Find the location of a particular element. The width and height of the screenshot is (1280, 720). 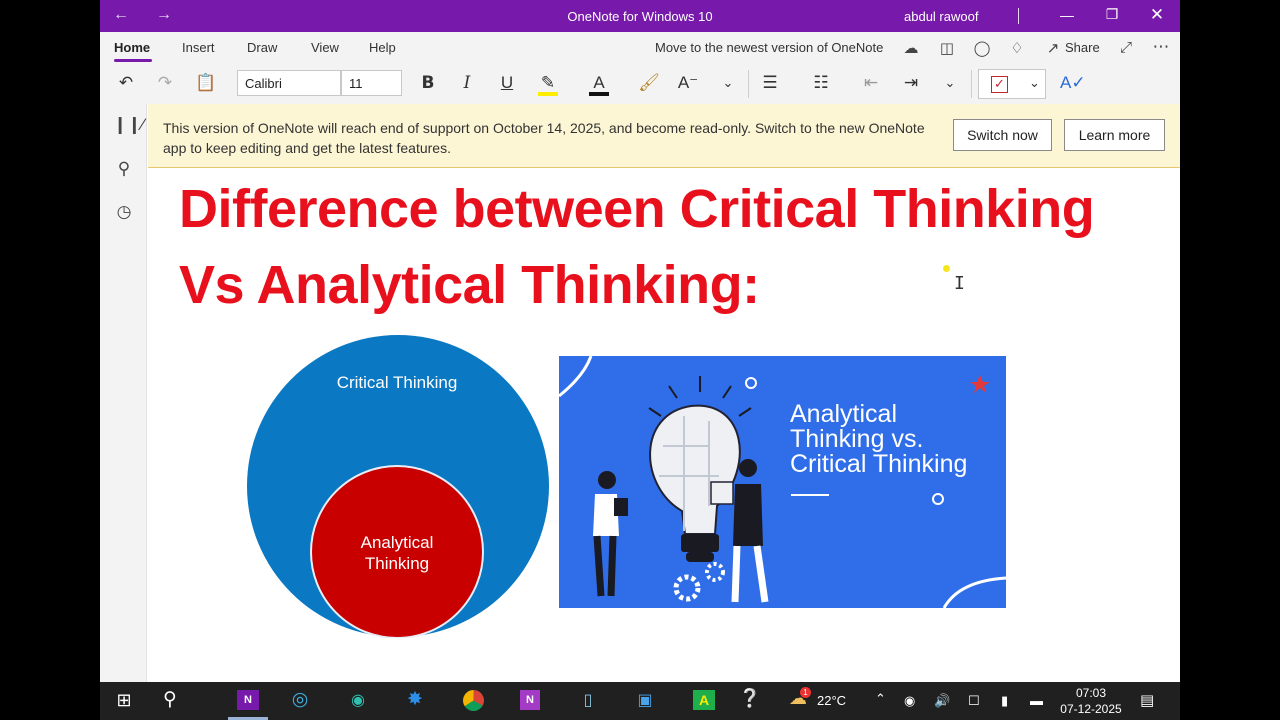

fullscreen-icon: ⤢ is located at coordinates (1126, 48).